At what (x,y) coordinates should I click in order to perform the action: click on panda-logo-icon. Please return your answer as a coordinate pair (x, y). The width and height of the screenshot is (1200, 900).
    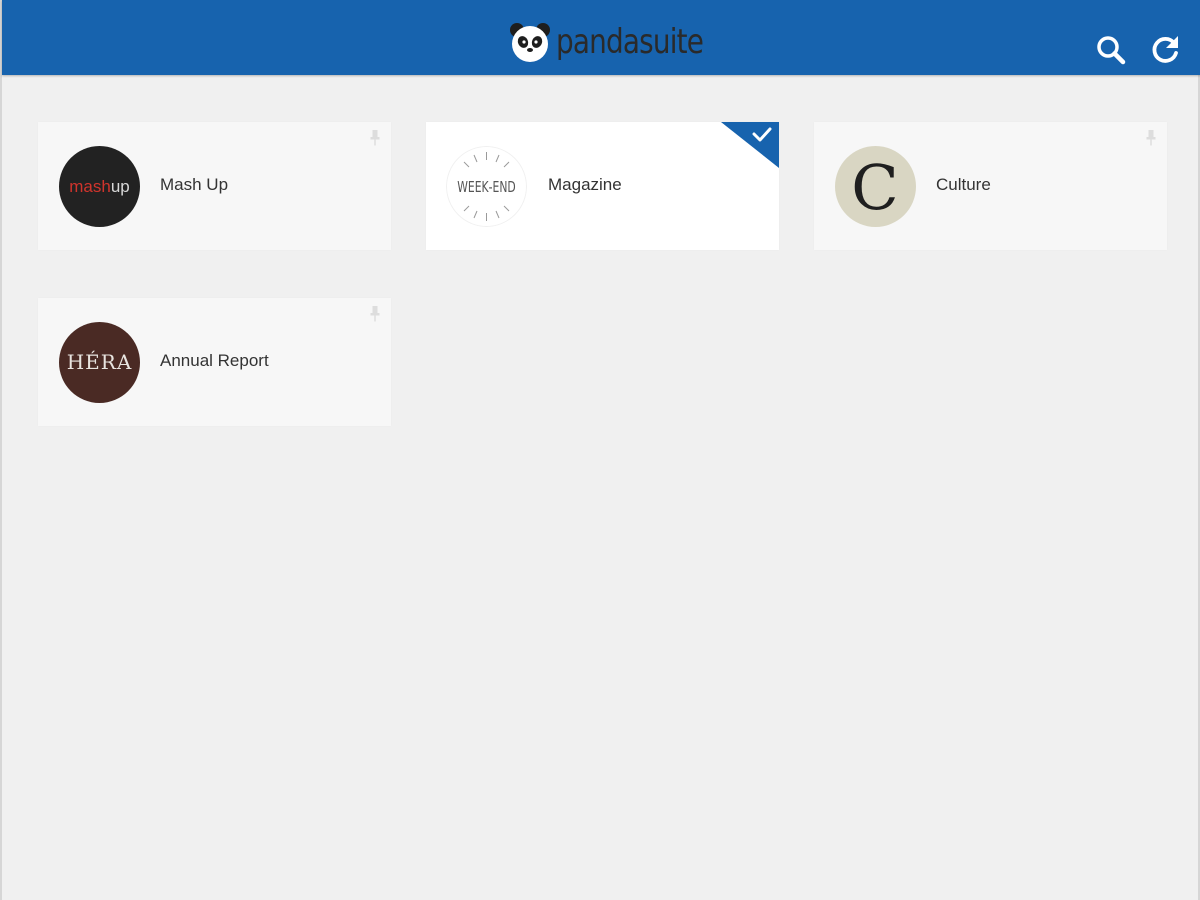
    Looking at the image, I should click on (530, 42).